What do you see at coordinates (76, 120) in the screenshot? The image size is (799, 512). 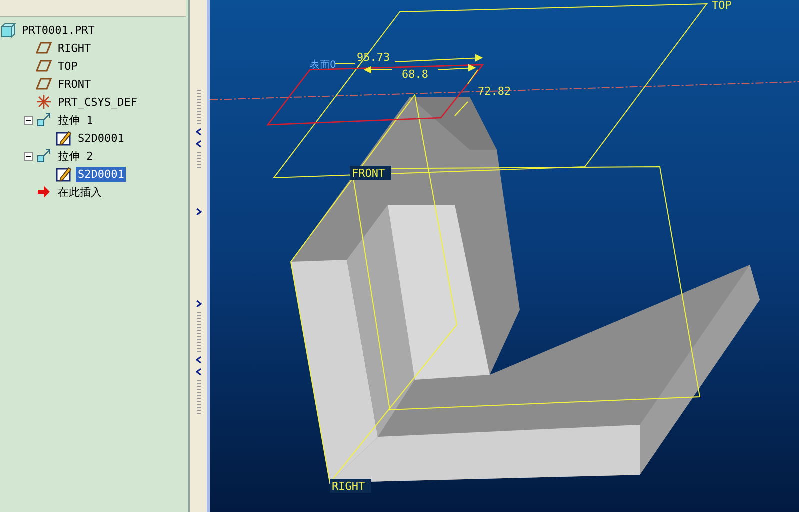 I see `tree-item: 拉伸 1` at bounding box center [76, 120].